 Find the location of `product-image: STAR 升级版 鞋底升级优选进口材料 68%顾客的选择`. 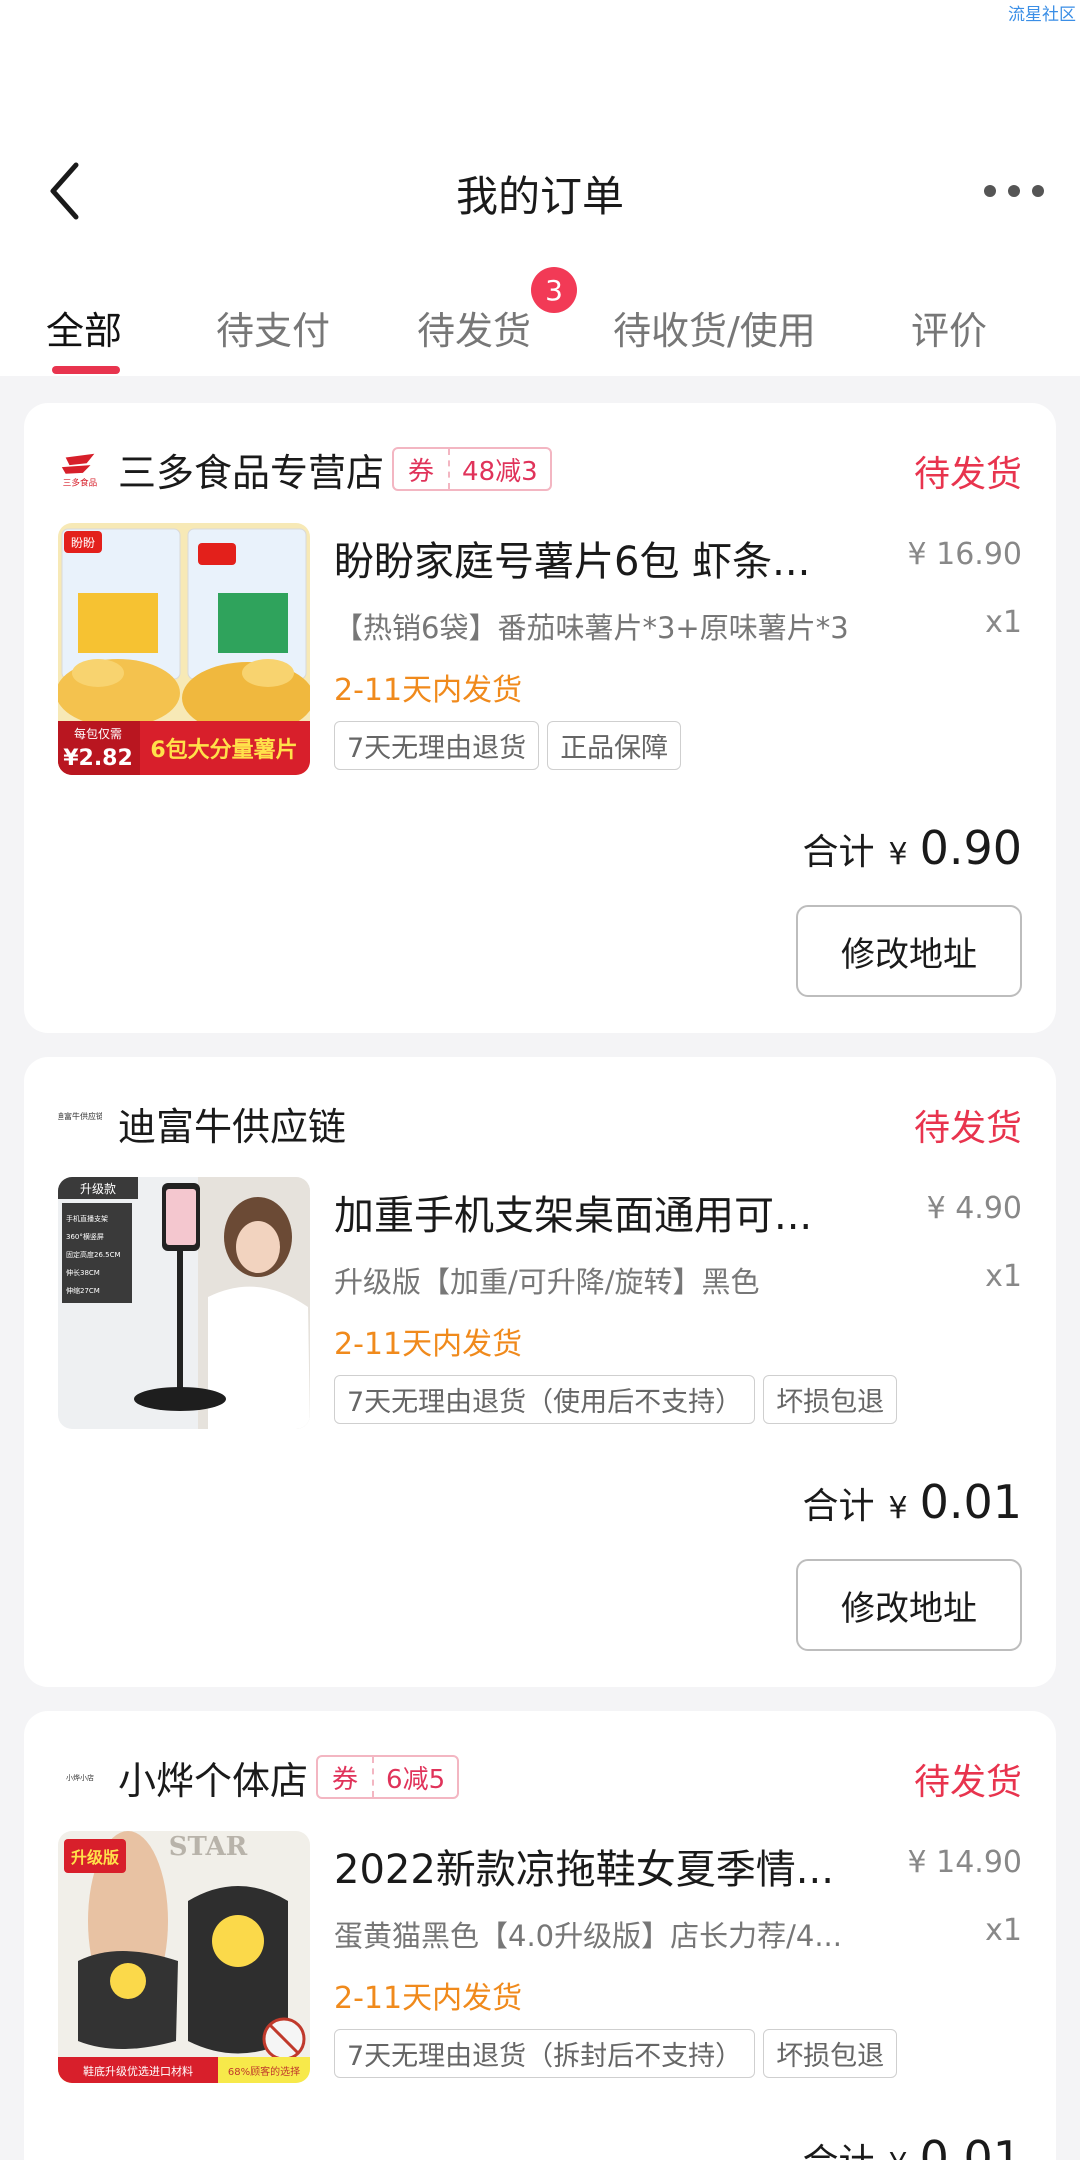

product-image: STAR 升级版 鞋底升级优选进口材料 68%顾客的选择 is located at coordinates (184, 1957).